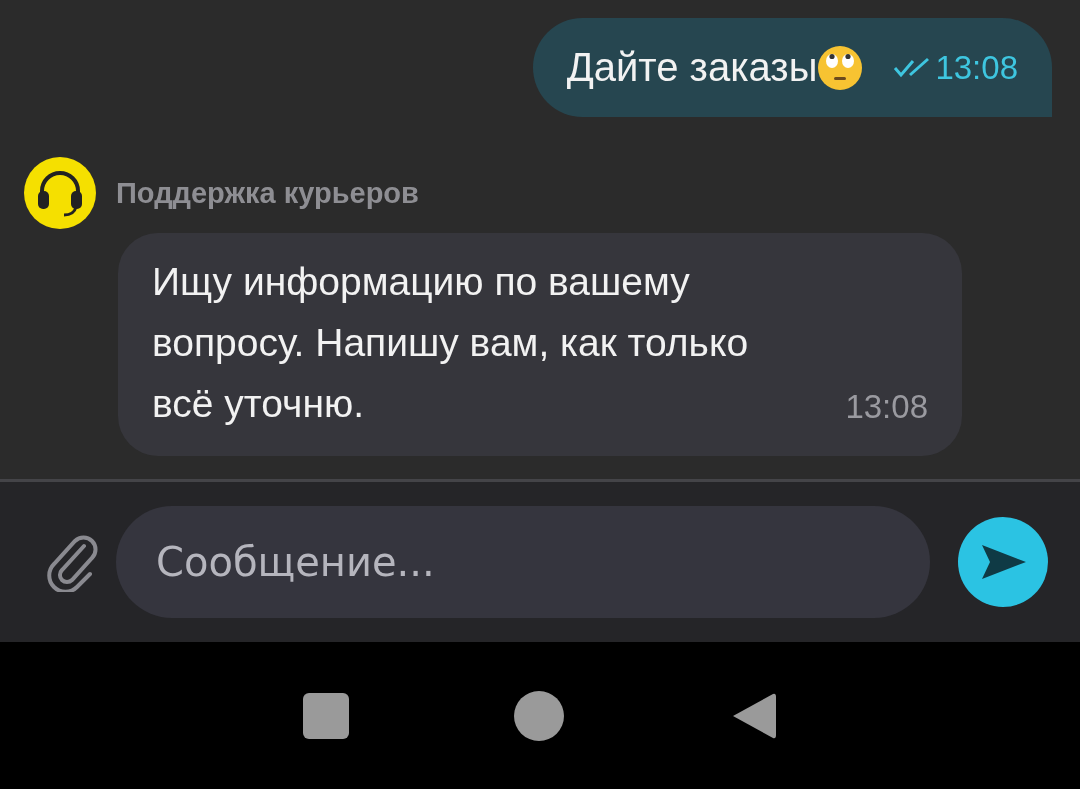 The image size is (1080, 789). What do you see at coordinates (539, 715) in the screenshot?
I see `home-icon` at bounding box center [539, 715].